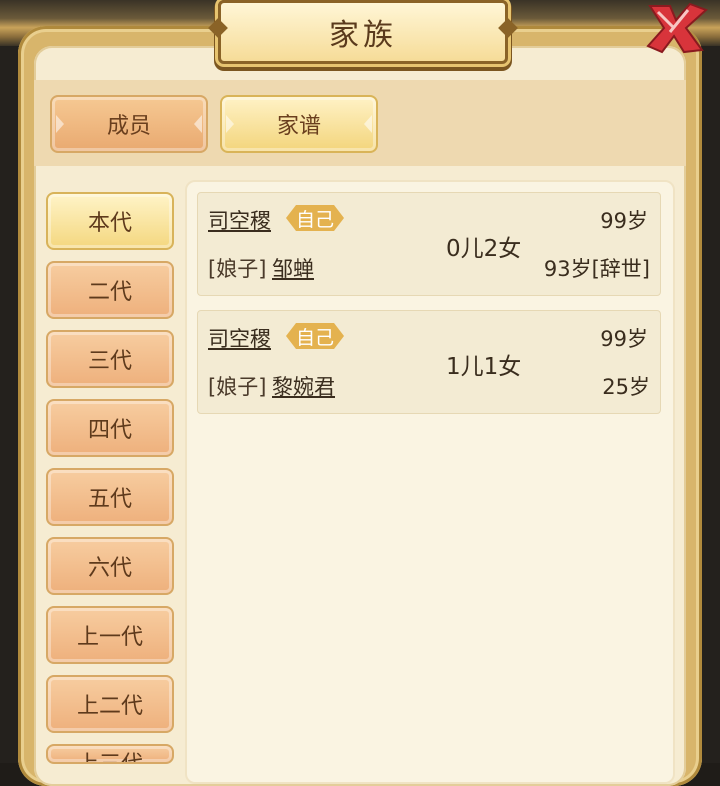  Describe the element at coordinates (109, 223) in the screenshot. I see `generation-label: 本代` at that location.